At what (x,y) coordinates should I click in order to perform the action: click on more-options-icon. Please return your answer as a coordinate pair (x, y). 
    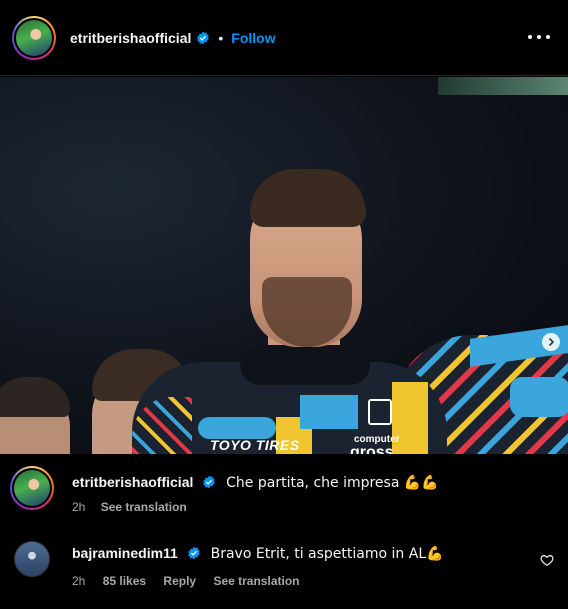
    Looking at the image, I should click on (539, 37).